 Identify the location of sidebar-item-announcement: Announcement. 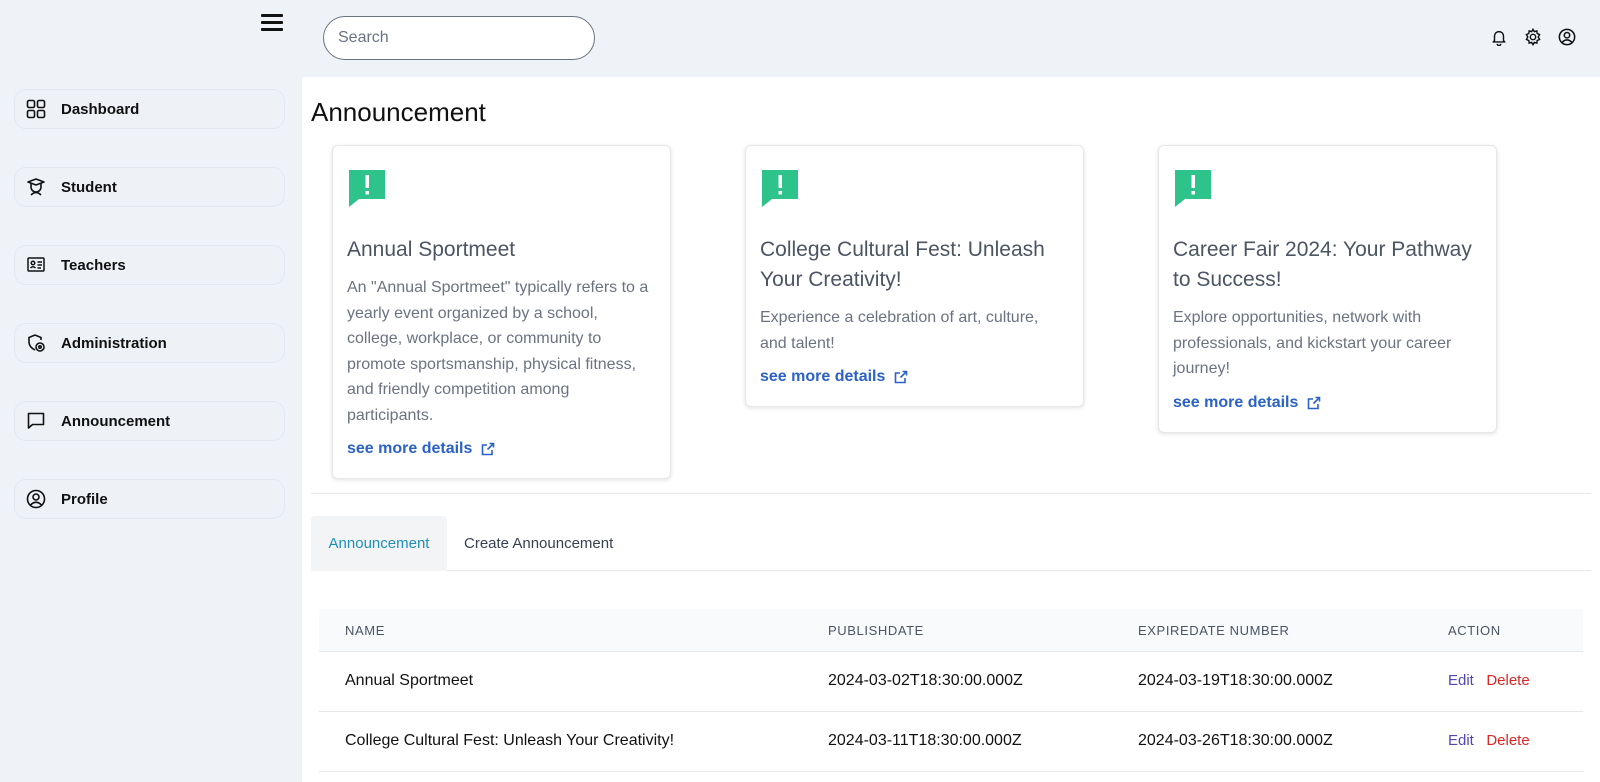
(149, 421).